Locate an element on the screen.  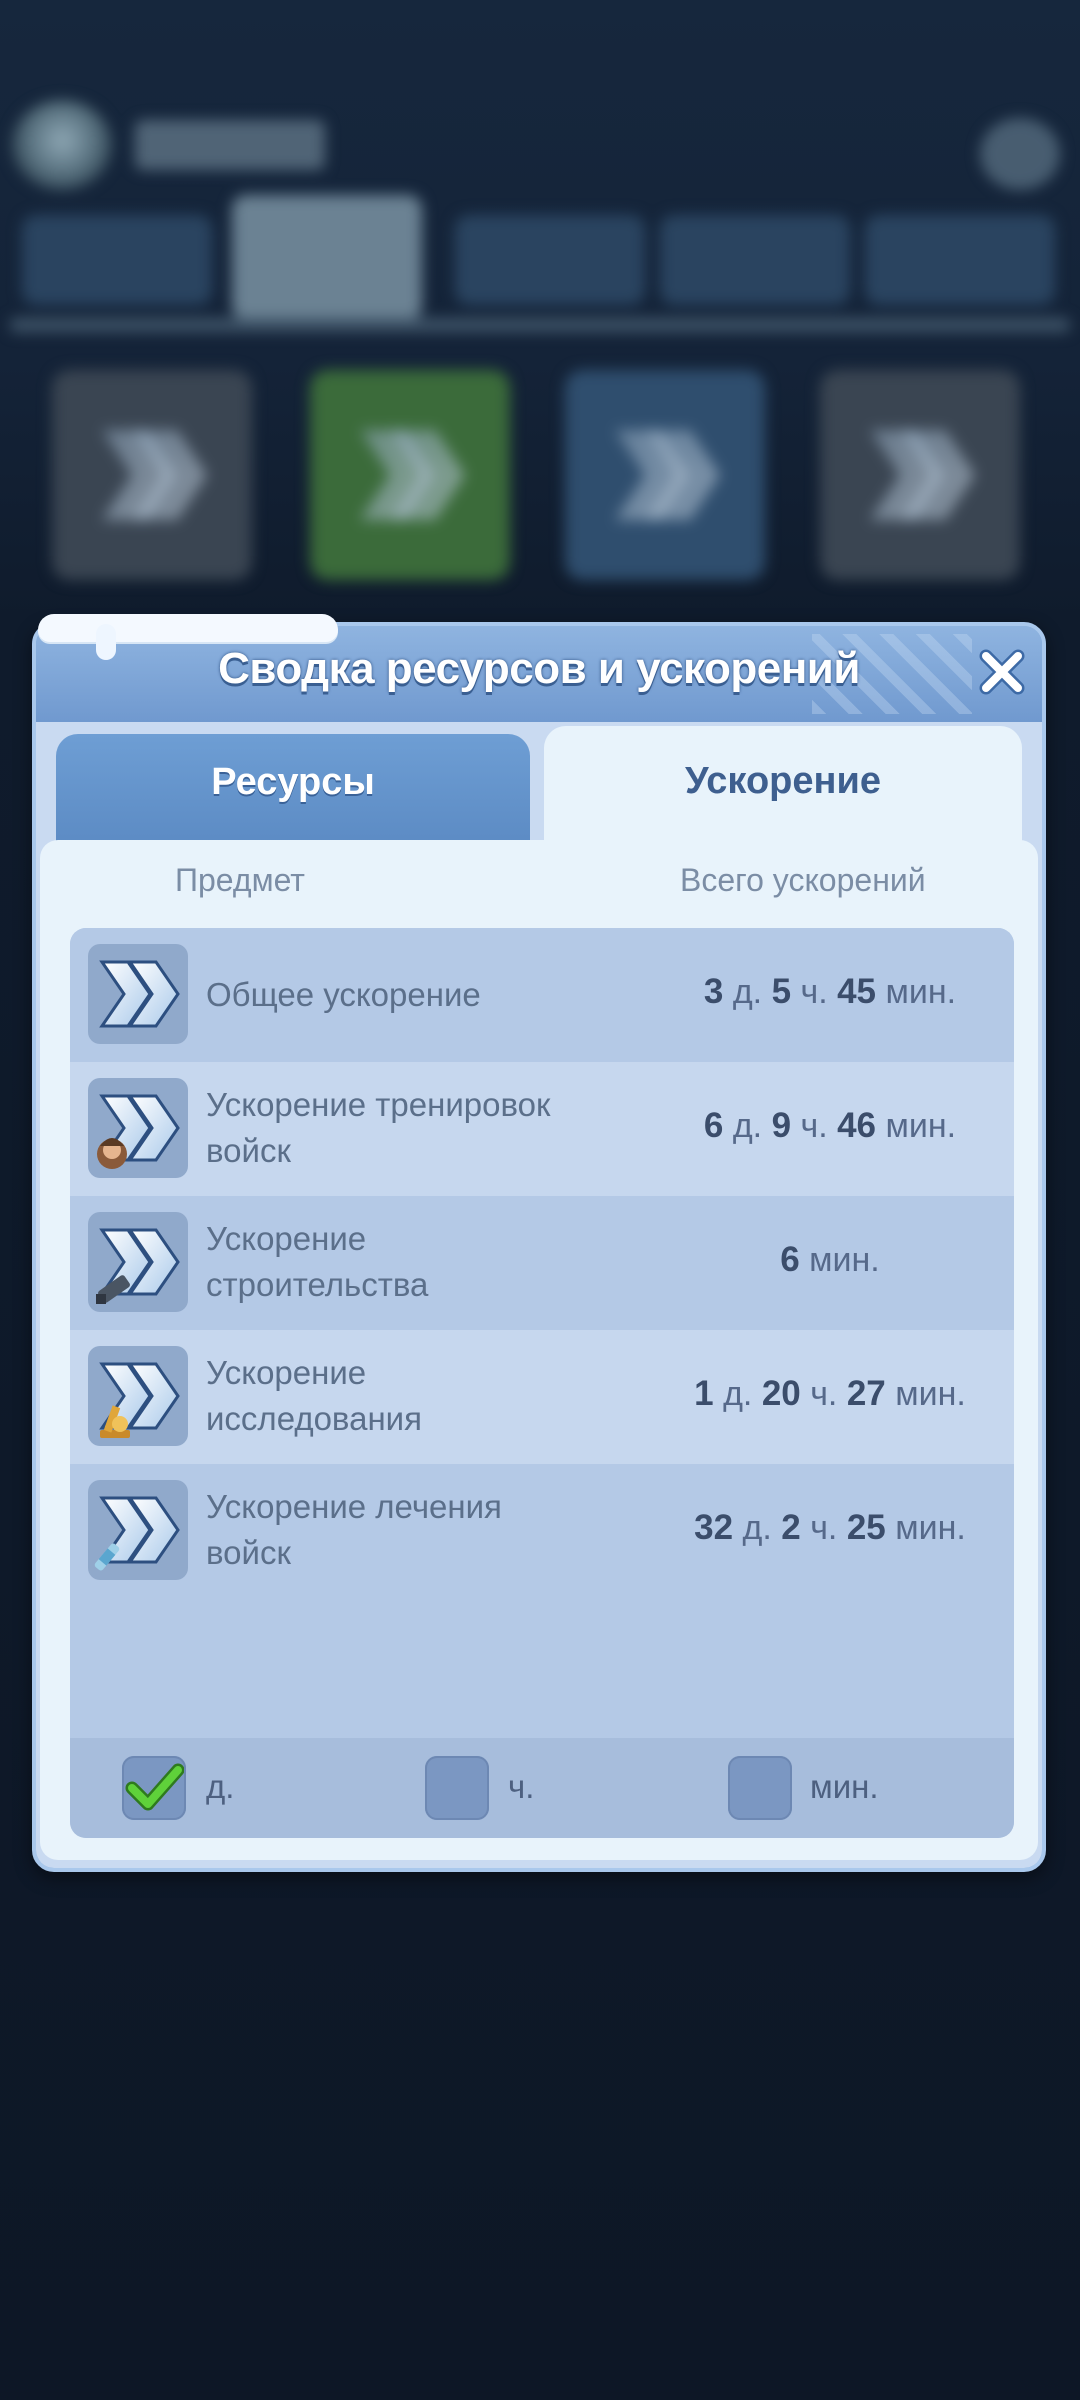
item-name: Общее ускорение is located at coordinates (343, 994).